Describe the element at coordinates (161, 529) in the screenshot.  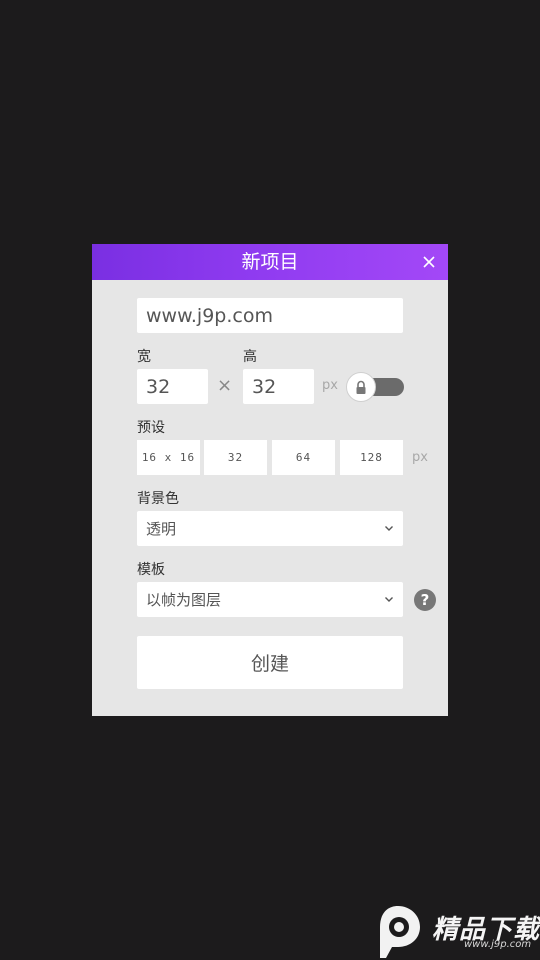
I see `background-value: 透明` at that location.